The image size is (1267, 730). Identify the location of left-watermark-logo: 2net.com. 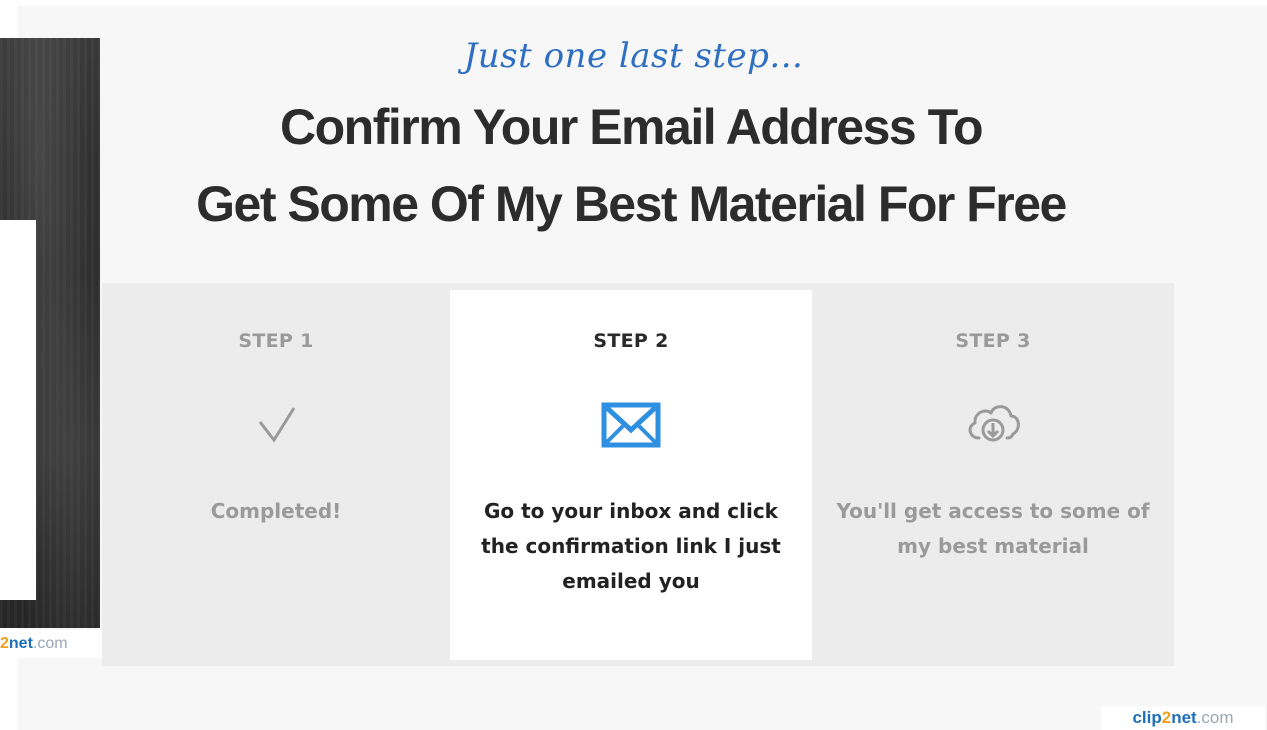
(51, 644).